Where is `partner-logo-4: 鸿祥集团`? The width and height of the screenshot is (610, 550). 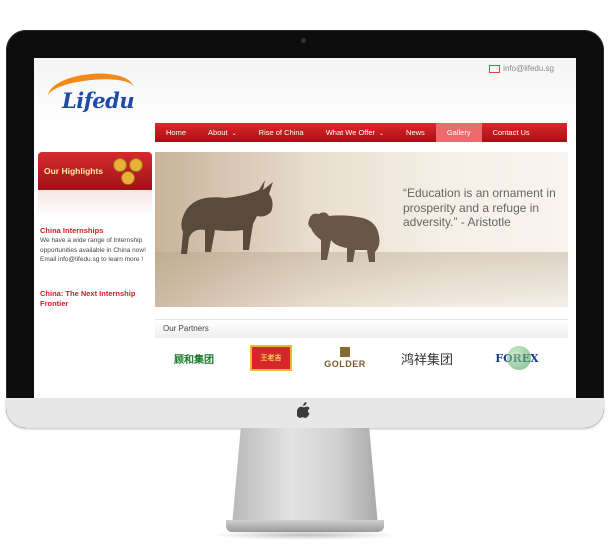 partner-logo-4: 鸿祥集团 is located at coordinates (427, 358).